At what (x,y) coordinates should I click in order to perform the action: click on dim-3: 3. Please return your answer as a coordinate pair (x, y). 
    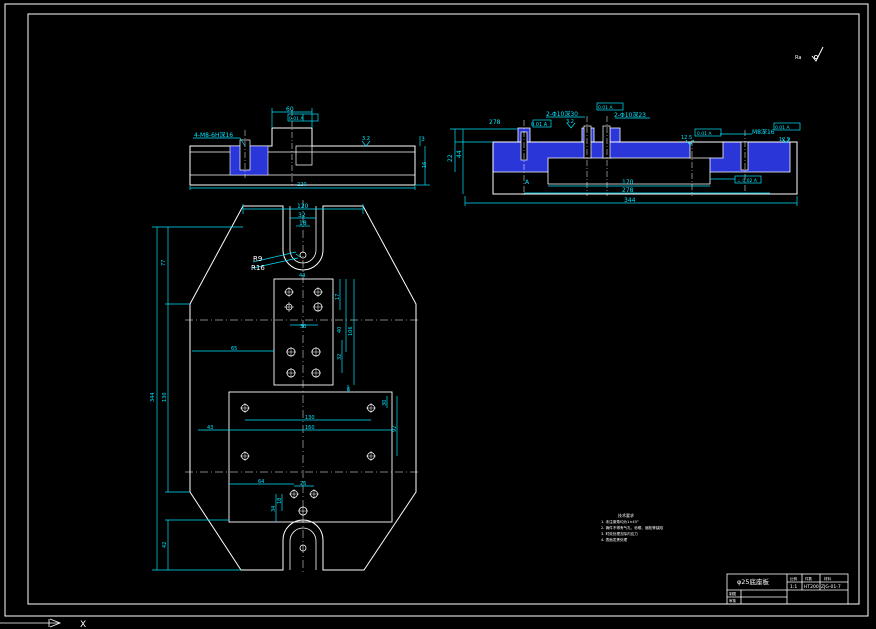
    Looking at the image, I should click on (423, 139).